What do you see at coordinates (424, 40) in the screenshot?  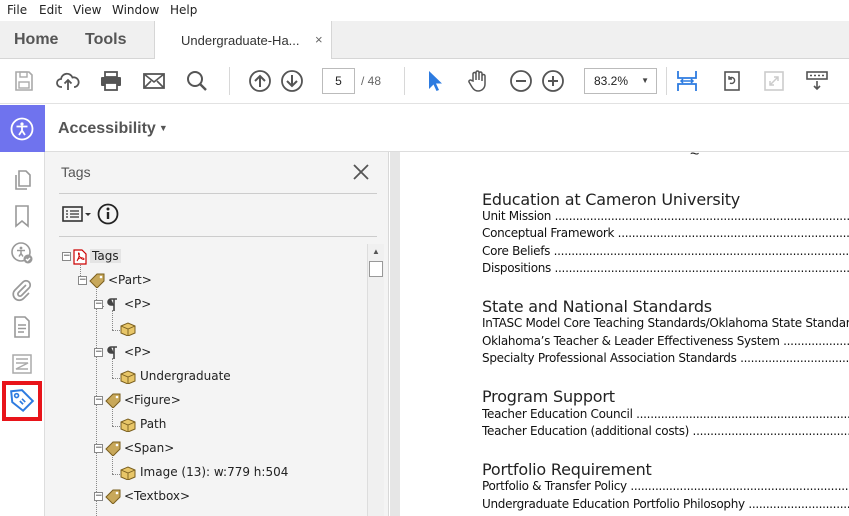 I see `tab-bar: Home Tools Undergraduate-Ha... ×` at bounding box center [424, 40].